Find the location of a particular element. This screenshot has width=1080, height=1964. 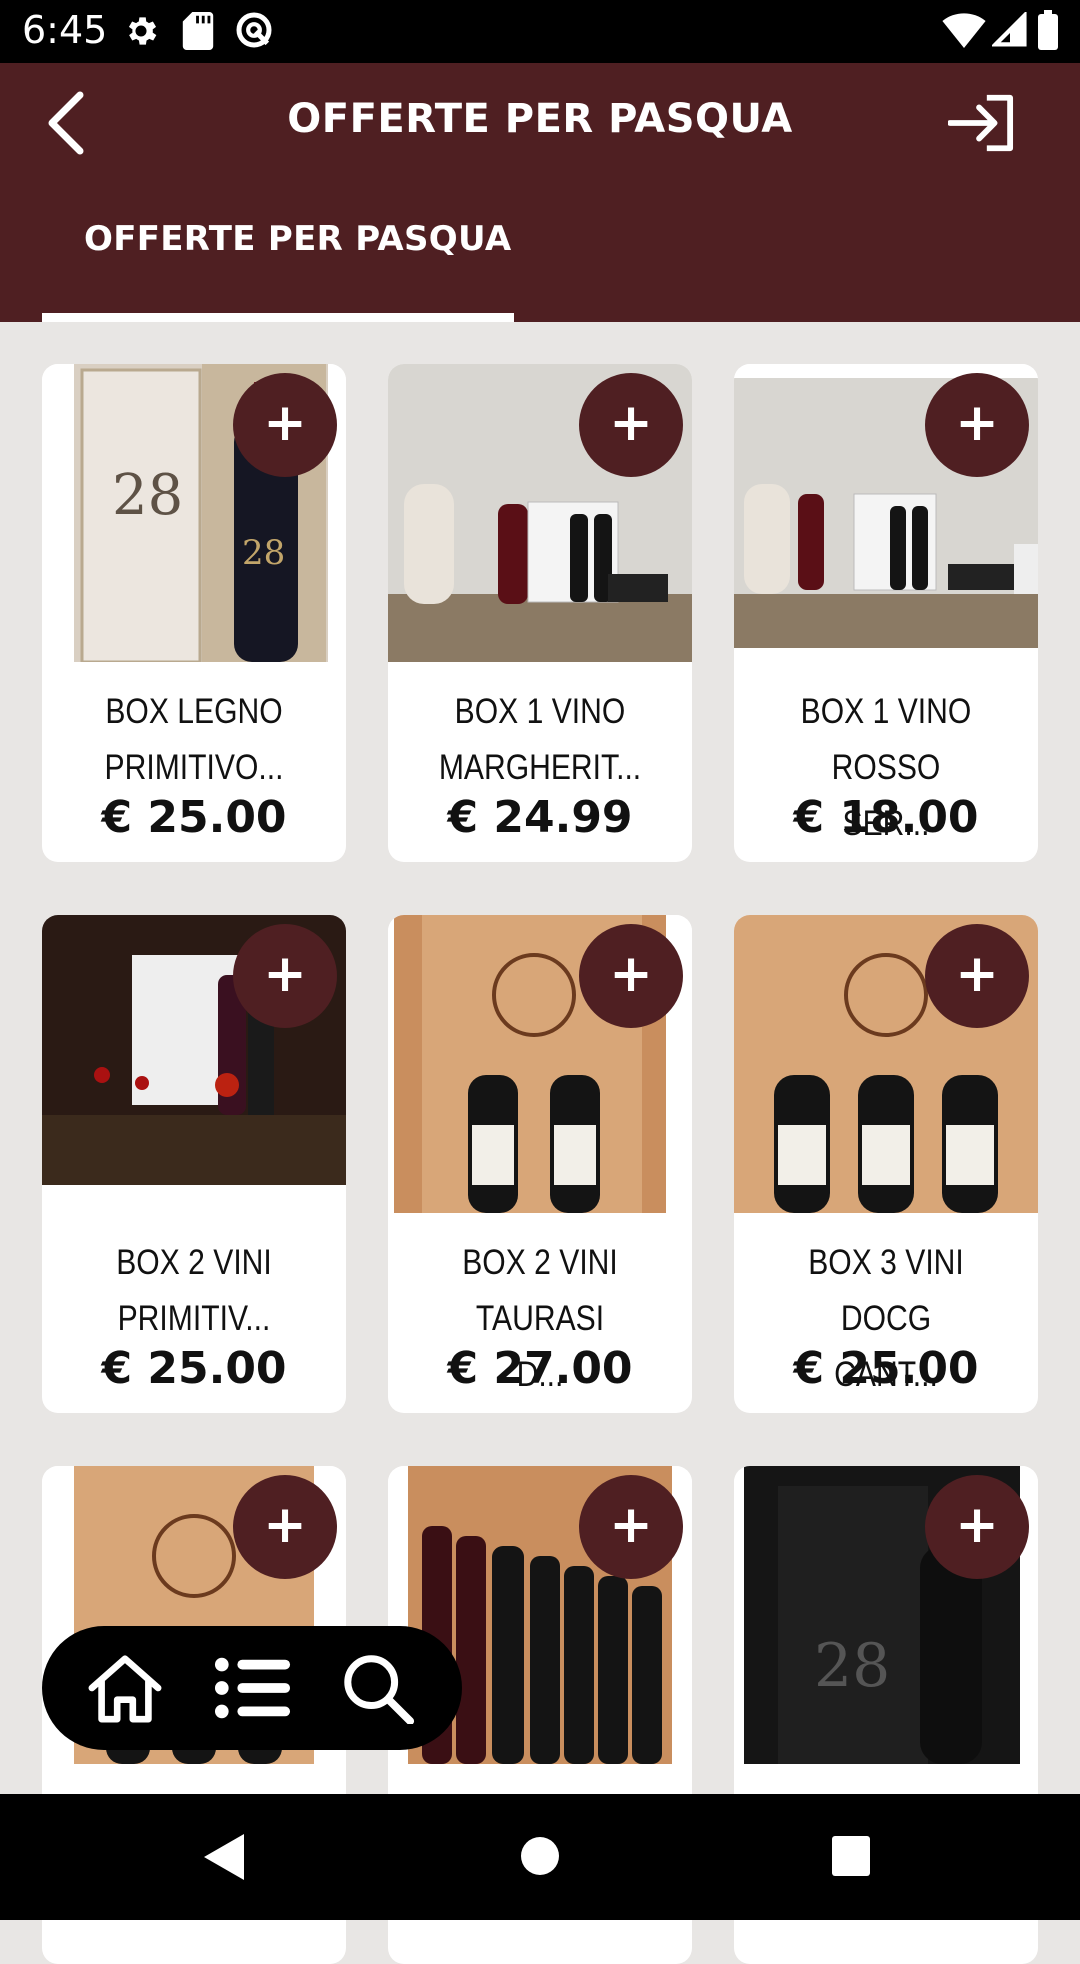

tab-offerte-per-pasqua: OFFERTE PER PASQUA is located at coordinates (278, 270).